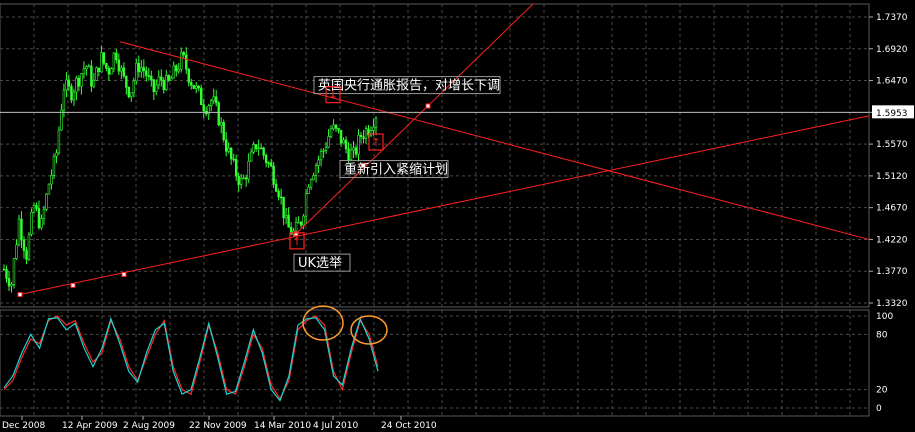 The height and width of the screenshot is (432, 915). What do you see at coordinates (218, 426) in the screenshot?
I see `time-tick-label: 22 Nov 2009` at bounding box center [218, 426].